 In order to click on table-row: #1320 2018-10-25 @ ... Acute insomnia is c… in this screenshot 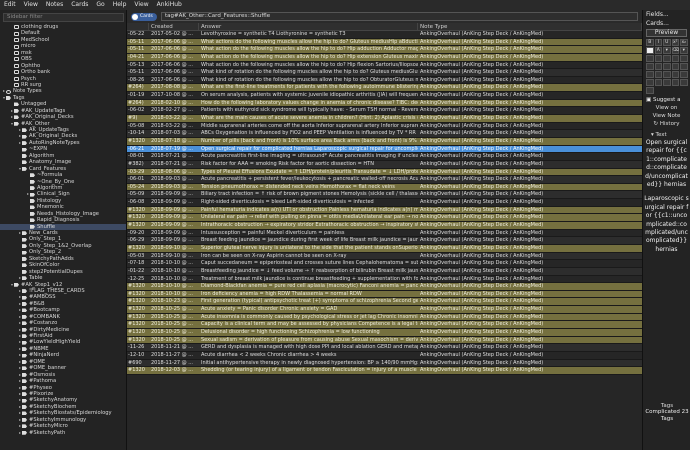, I will do `click(384, 317)`.